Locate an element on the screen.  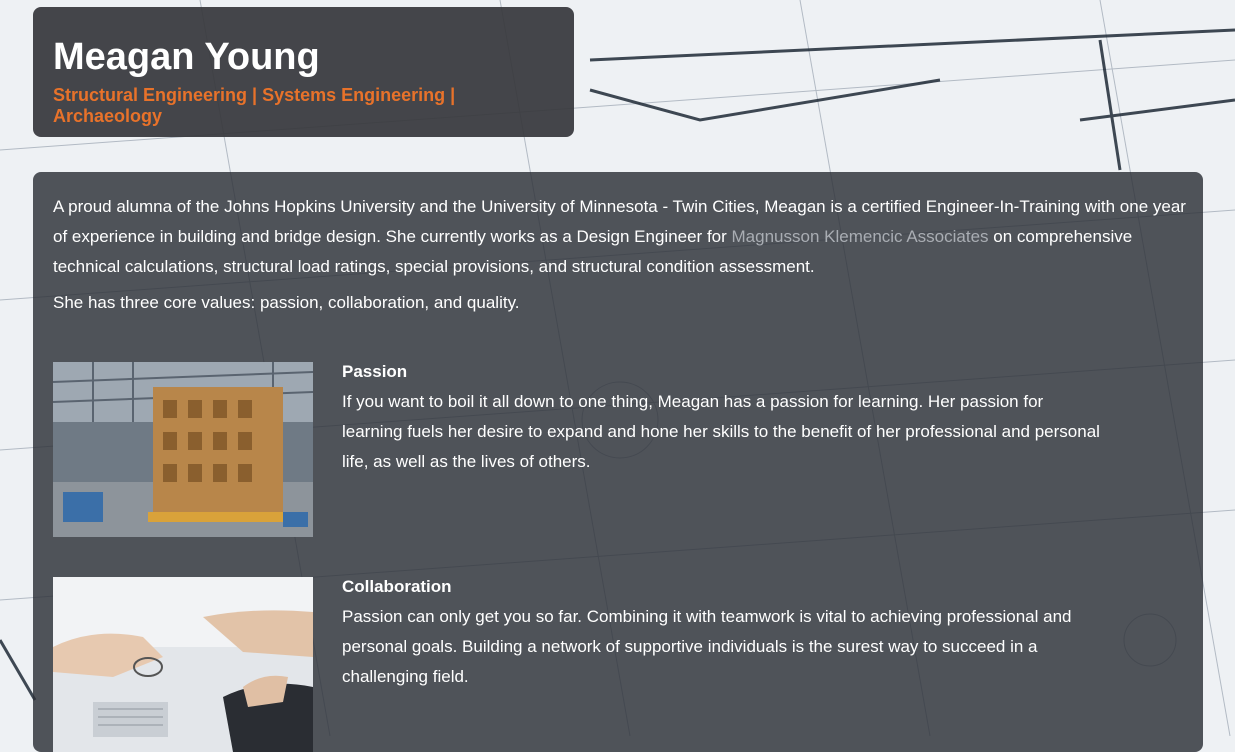
feature-title: Collaboration is located at coordinates (397, 586).